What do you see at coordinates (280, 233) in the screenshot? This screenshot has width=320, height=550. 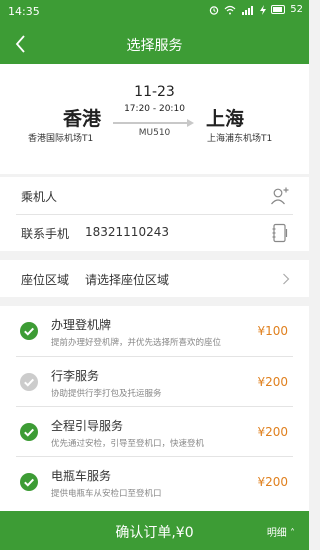 I see `contacts-book-icon` at bounding box center [280, 233].